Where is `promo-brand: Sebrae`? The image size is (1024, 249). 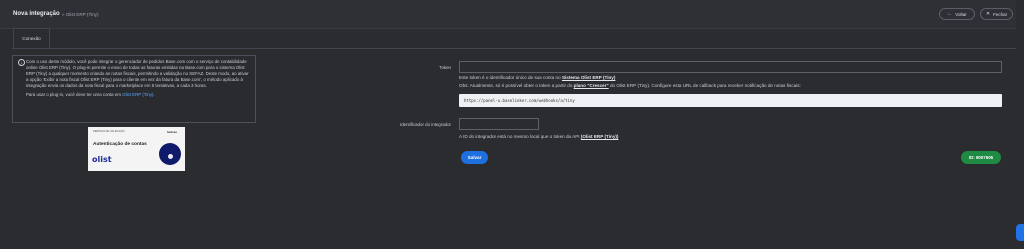 promo-brand: Sebrae is located at coordinates (172, 132).